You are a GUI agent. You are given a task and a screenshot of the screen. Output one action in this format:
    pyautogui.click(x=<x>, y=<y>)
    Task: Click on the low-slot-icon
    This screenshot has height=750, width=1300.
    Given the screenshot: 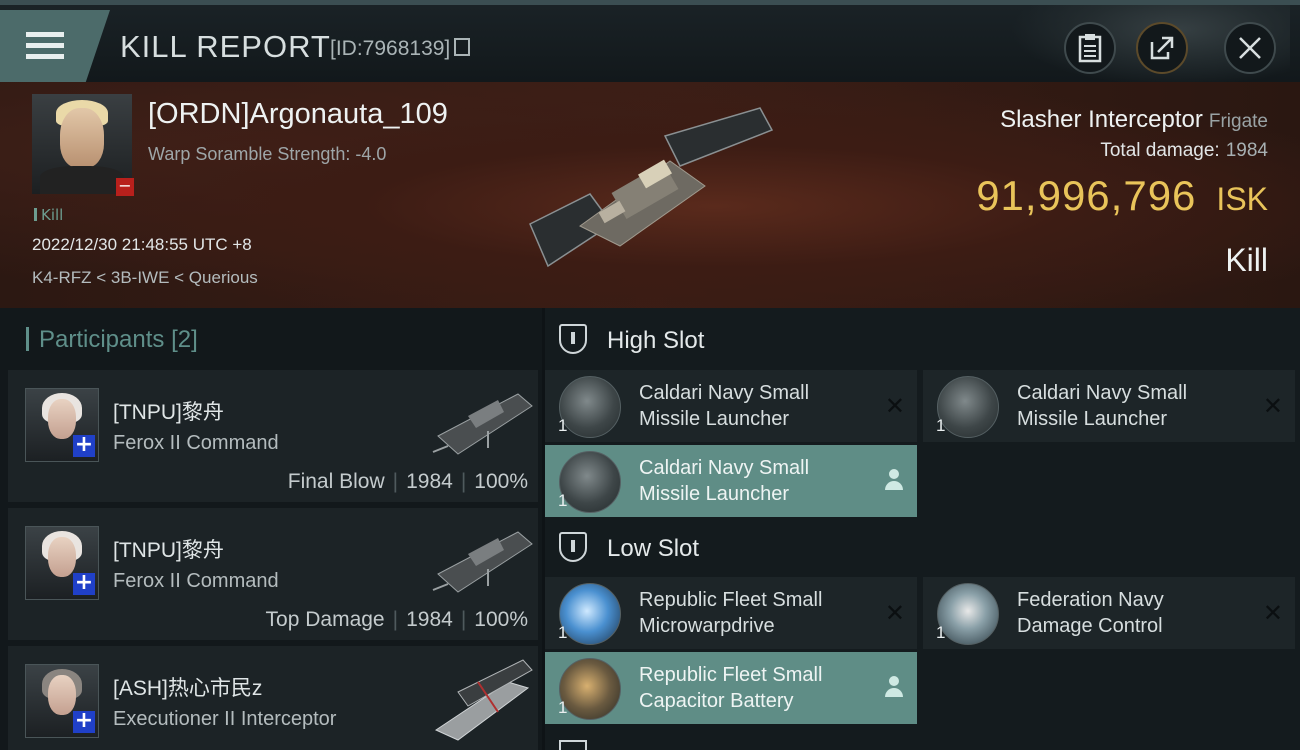 What is the action you would take?
    pyautogui.click(x=573, y=547)
    